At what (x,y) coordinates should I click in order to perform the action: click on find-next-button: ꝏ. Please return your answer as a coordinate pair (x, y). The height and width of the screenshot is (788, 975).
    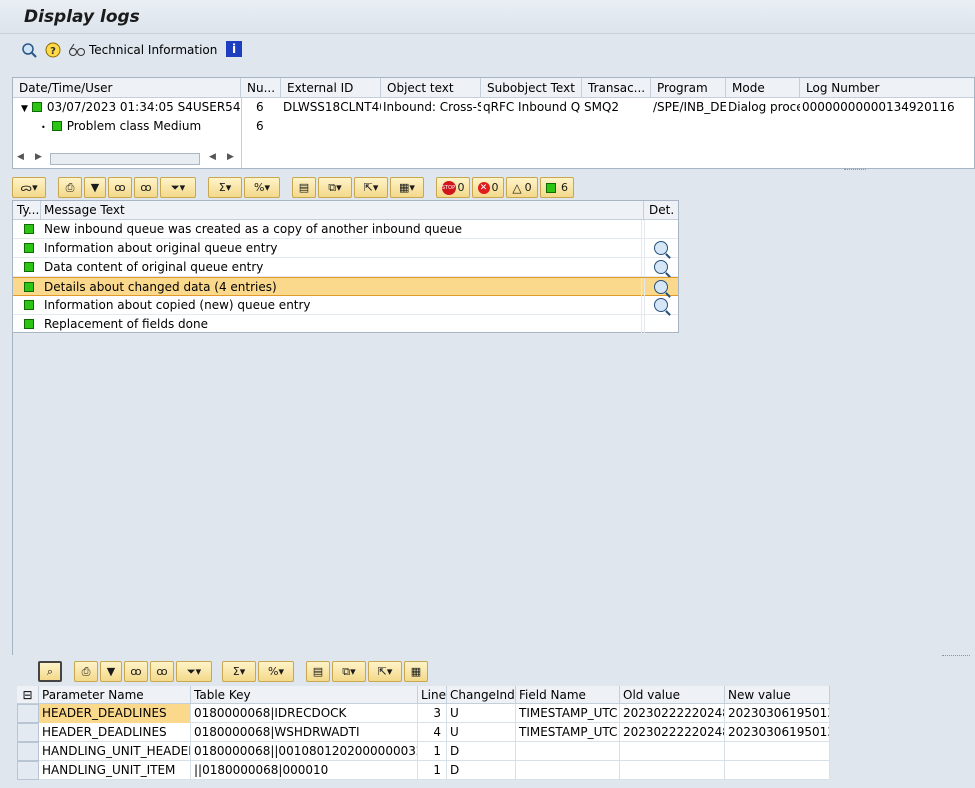
    Looking at the image, I should click on (146, 187).